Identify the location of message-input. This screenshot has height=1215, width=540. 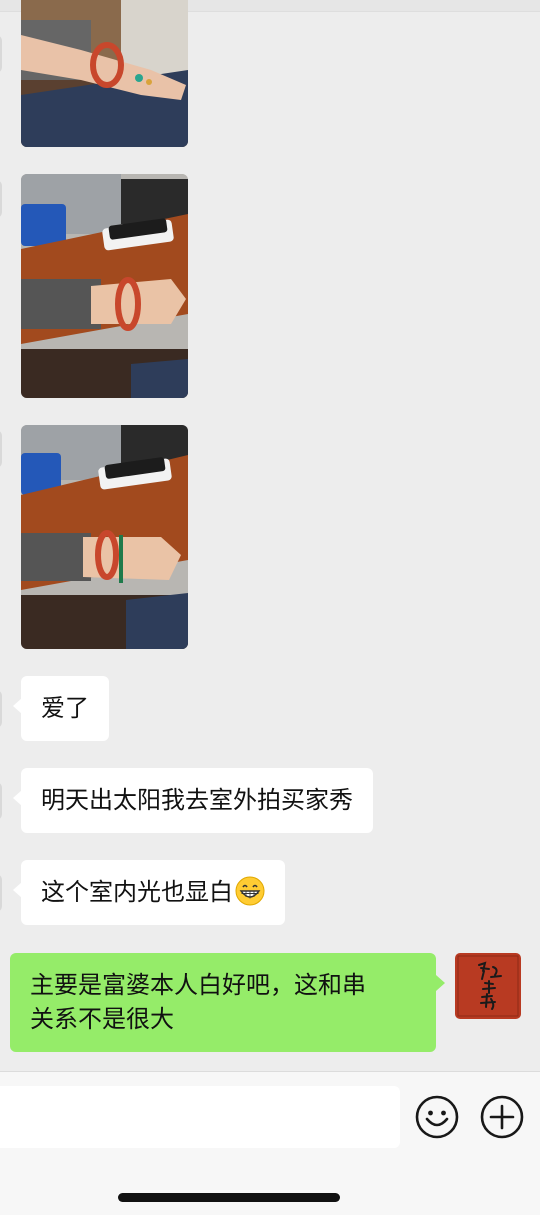
(200, 1117).